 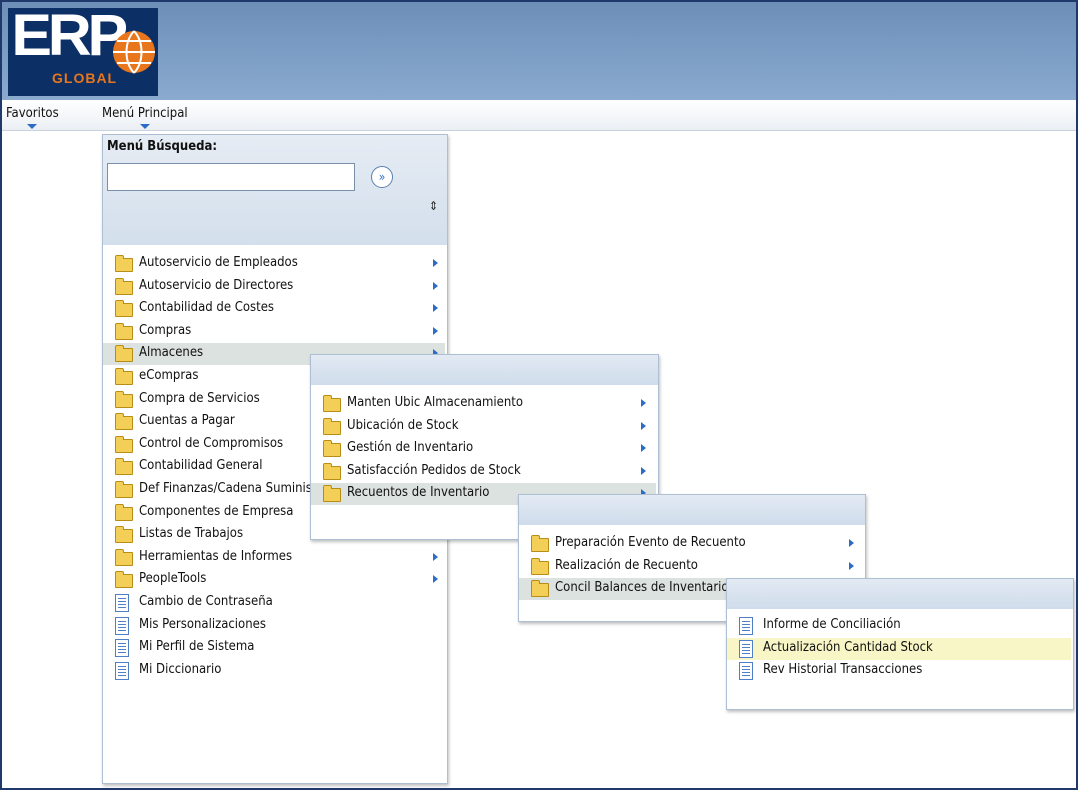 What do you see at coordinates (410, 448) in the screenshot?
I see `menu-item-label: Gestión de Inventario` at bounding box center [410, 448].